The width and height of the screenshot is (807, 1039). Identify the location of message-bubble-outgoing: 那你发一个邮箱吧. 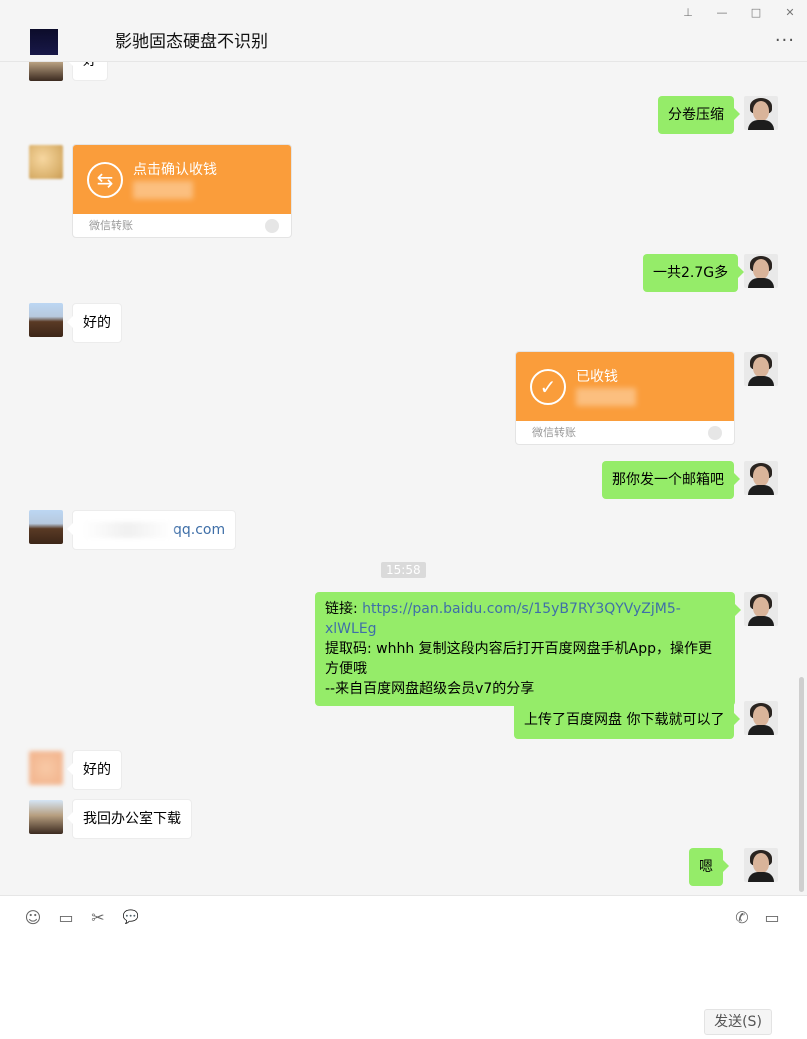
(671, 480).